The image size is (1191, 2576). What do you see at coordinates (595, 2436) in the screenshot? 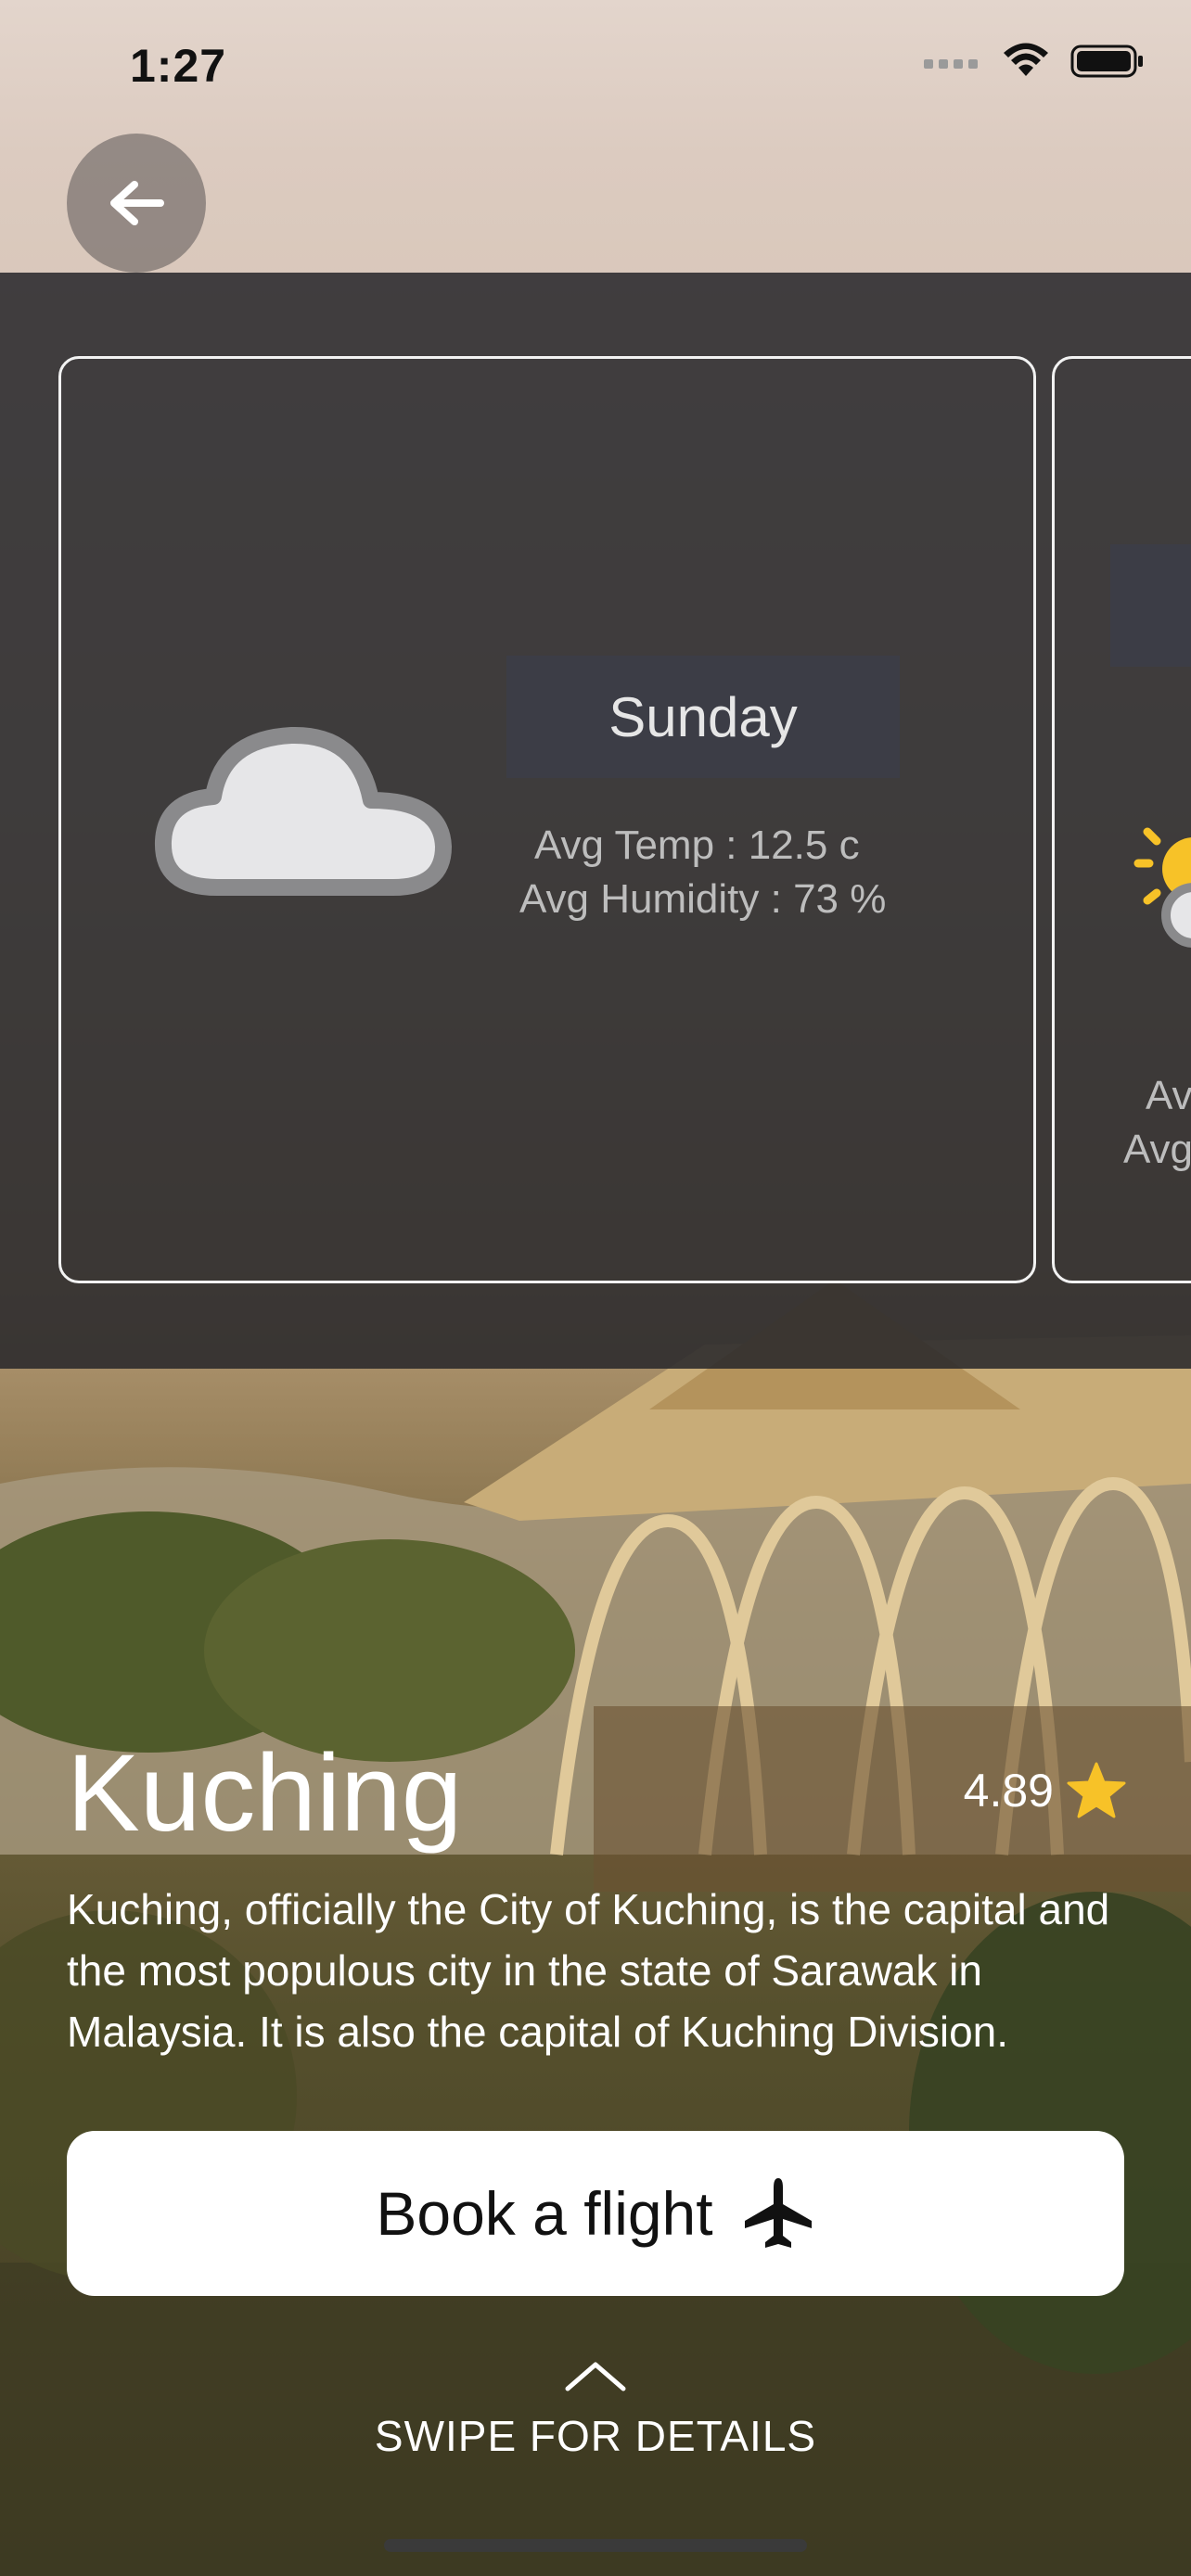
I see `swipe-for-details: SWIPE FOR DETAILS` at bounding box center [595, 2436].